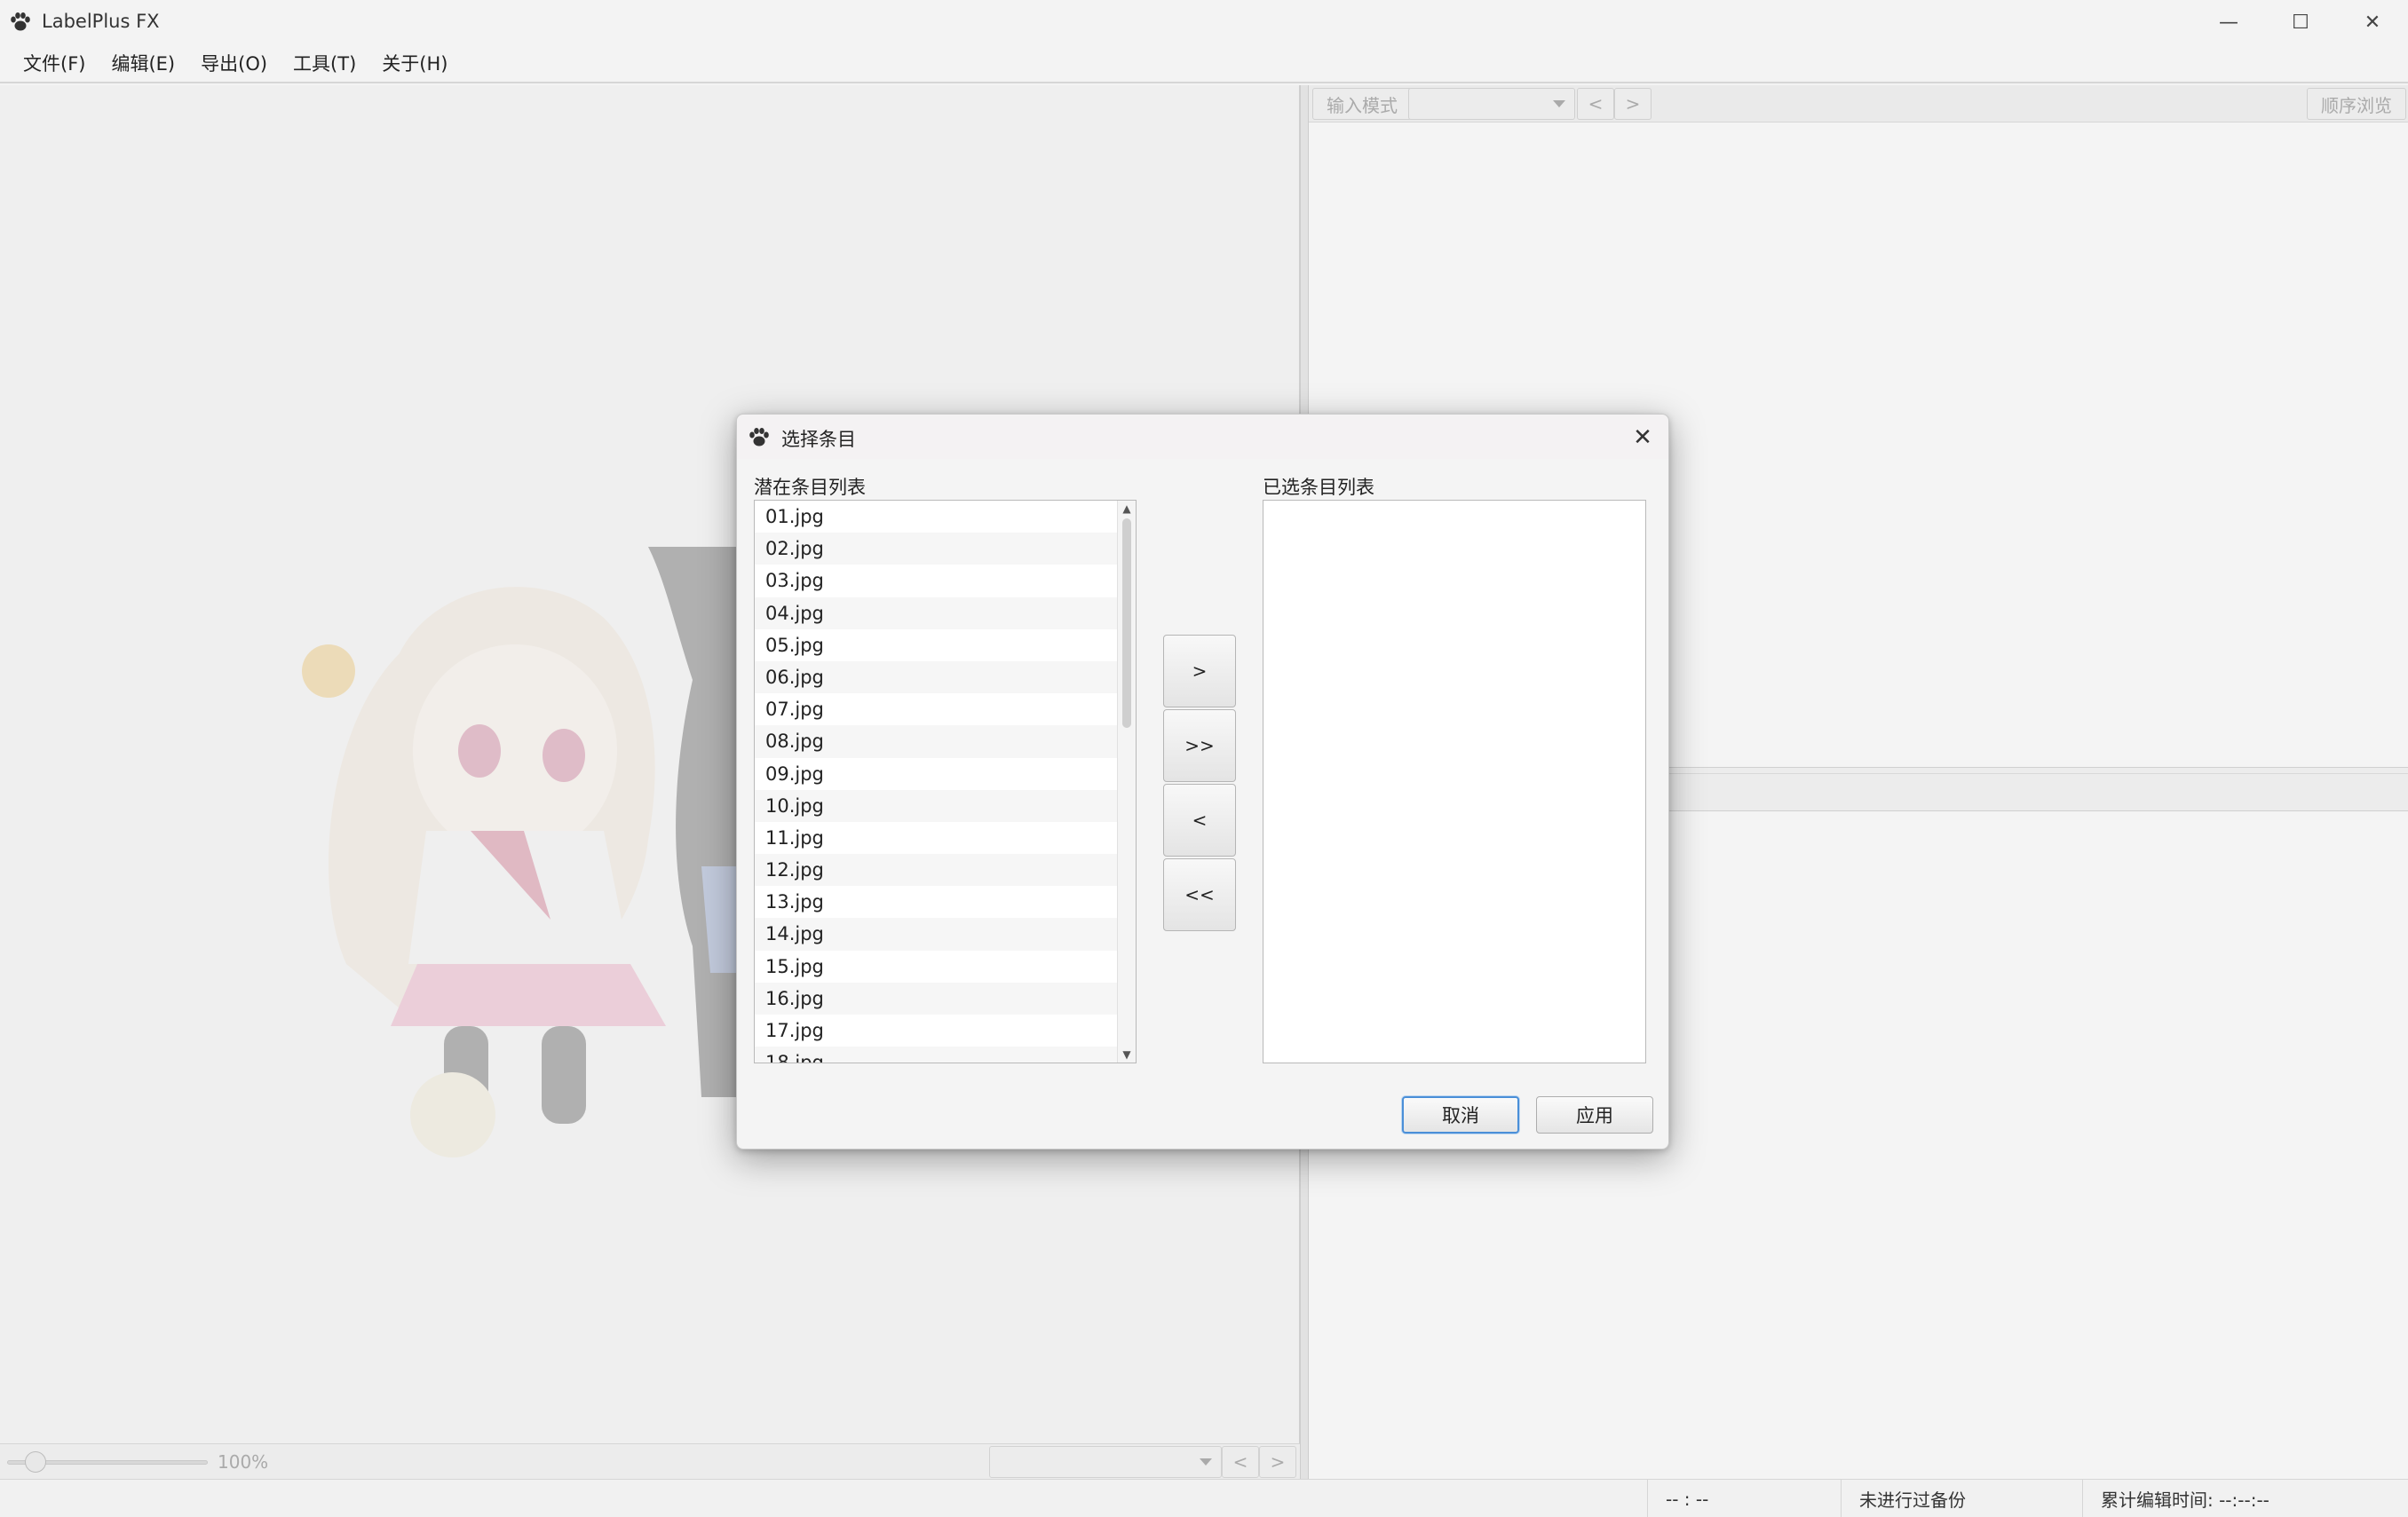 This screenshot has width=2408, height=1517. Describe the element at coordinates (2300, 22) in the screenshot. I see `maximize-button: ☐` at that location.